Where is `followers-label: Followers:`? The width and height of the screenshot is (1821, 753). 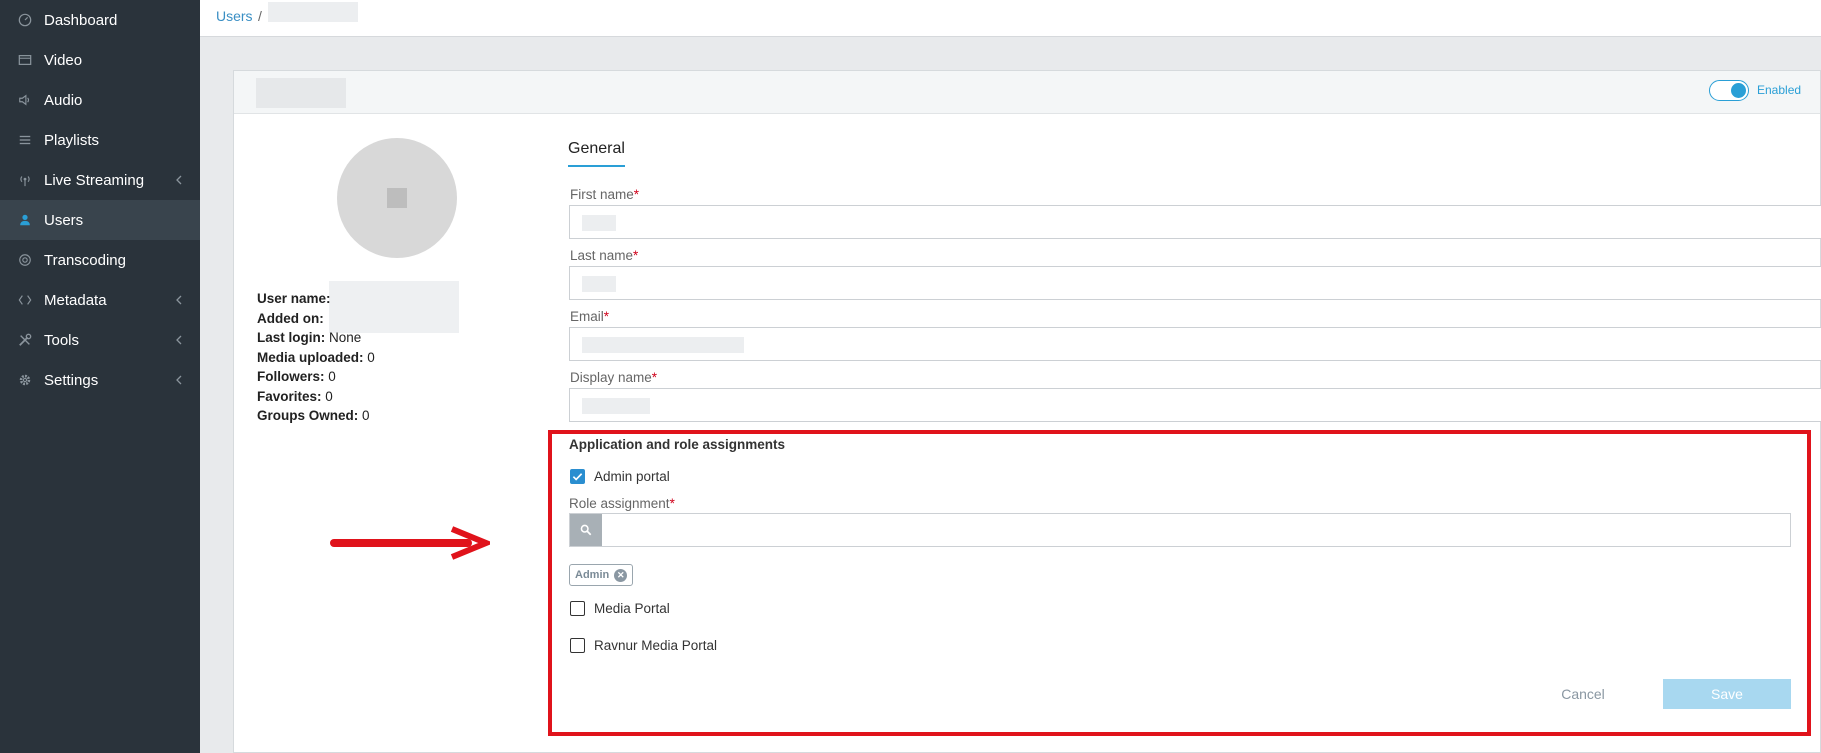 followers-label: Followers: is located at coordinates (291, 376).